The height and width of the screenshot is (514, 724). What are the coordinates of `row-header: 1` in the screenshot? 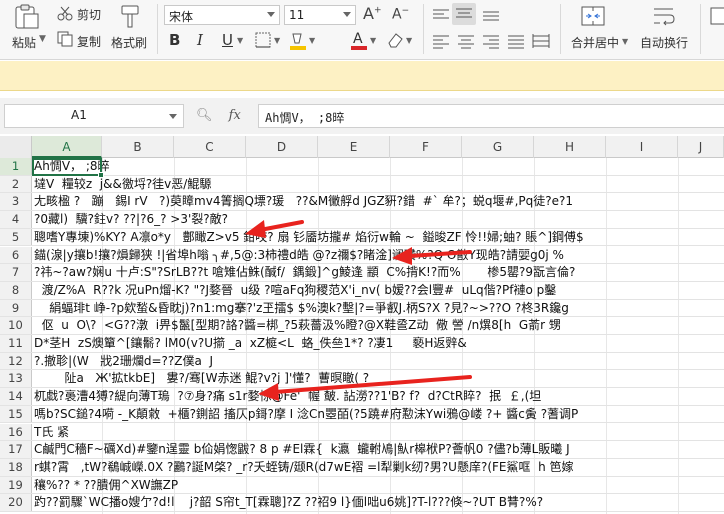 It's located at (16, 166).